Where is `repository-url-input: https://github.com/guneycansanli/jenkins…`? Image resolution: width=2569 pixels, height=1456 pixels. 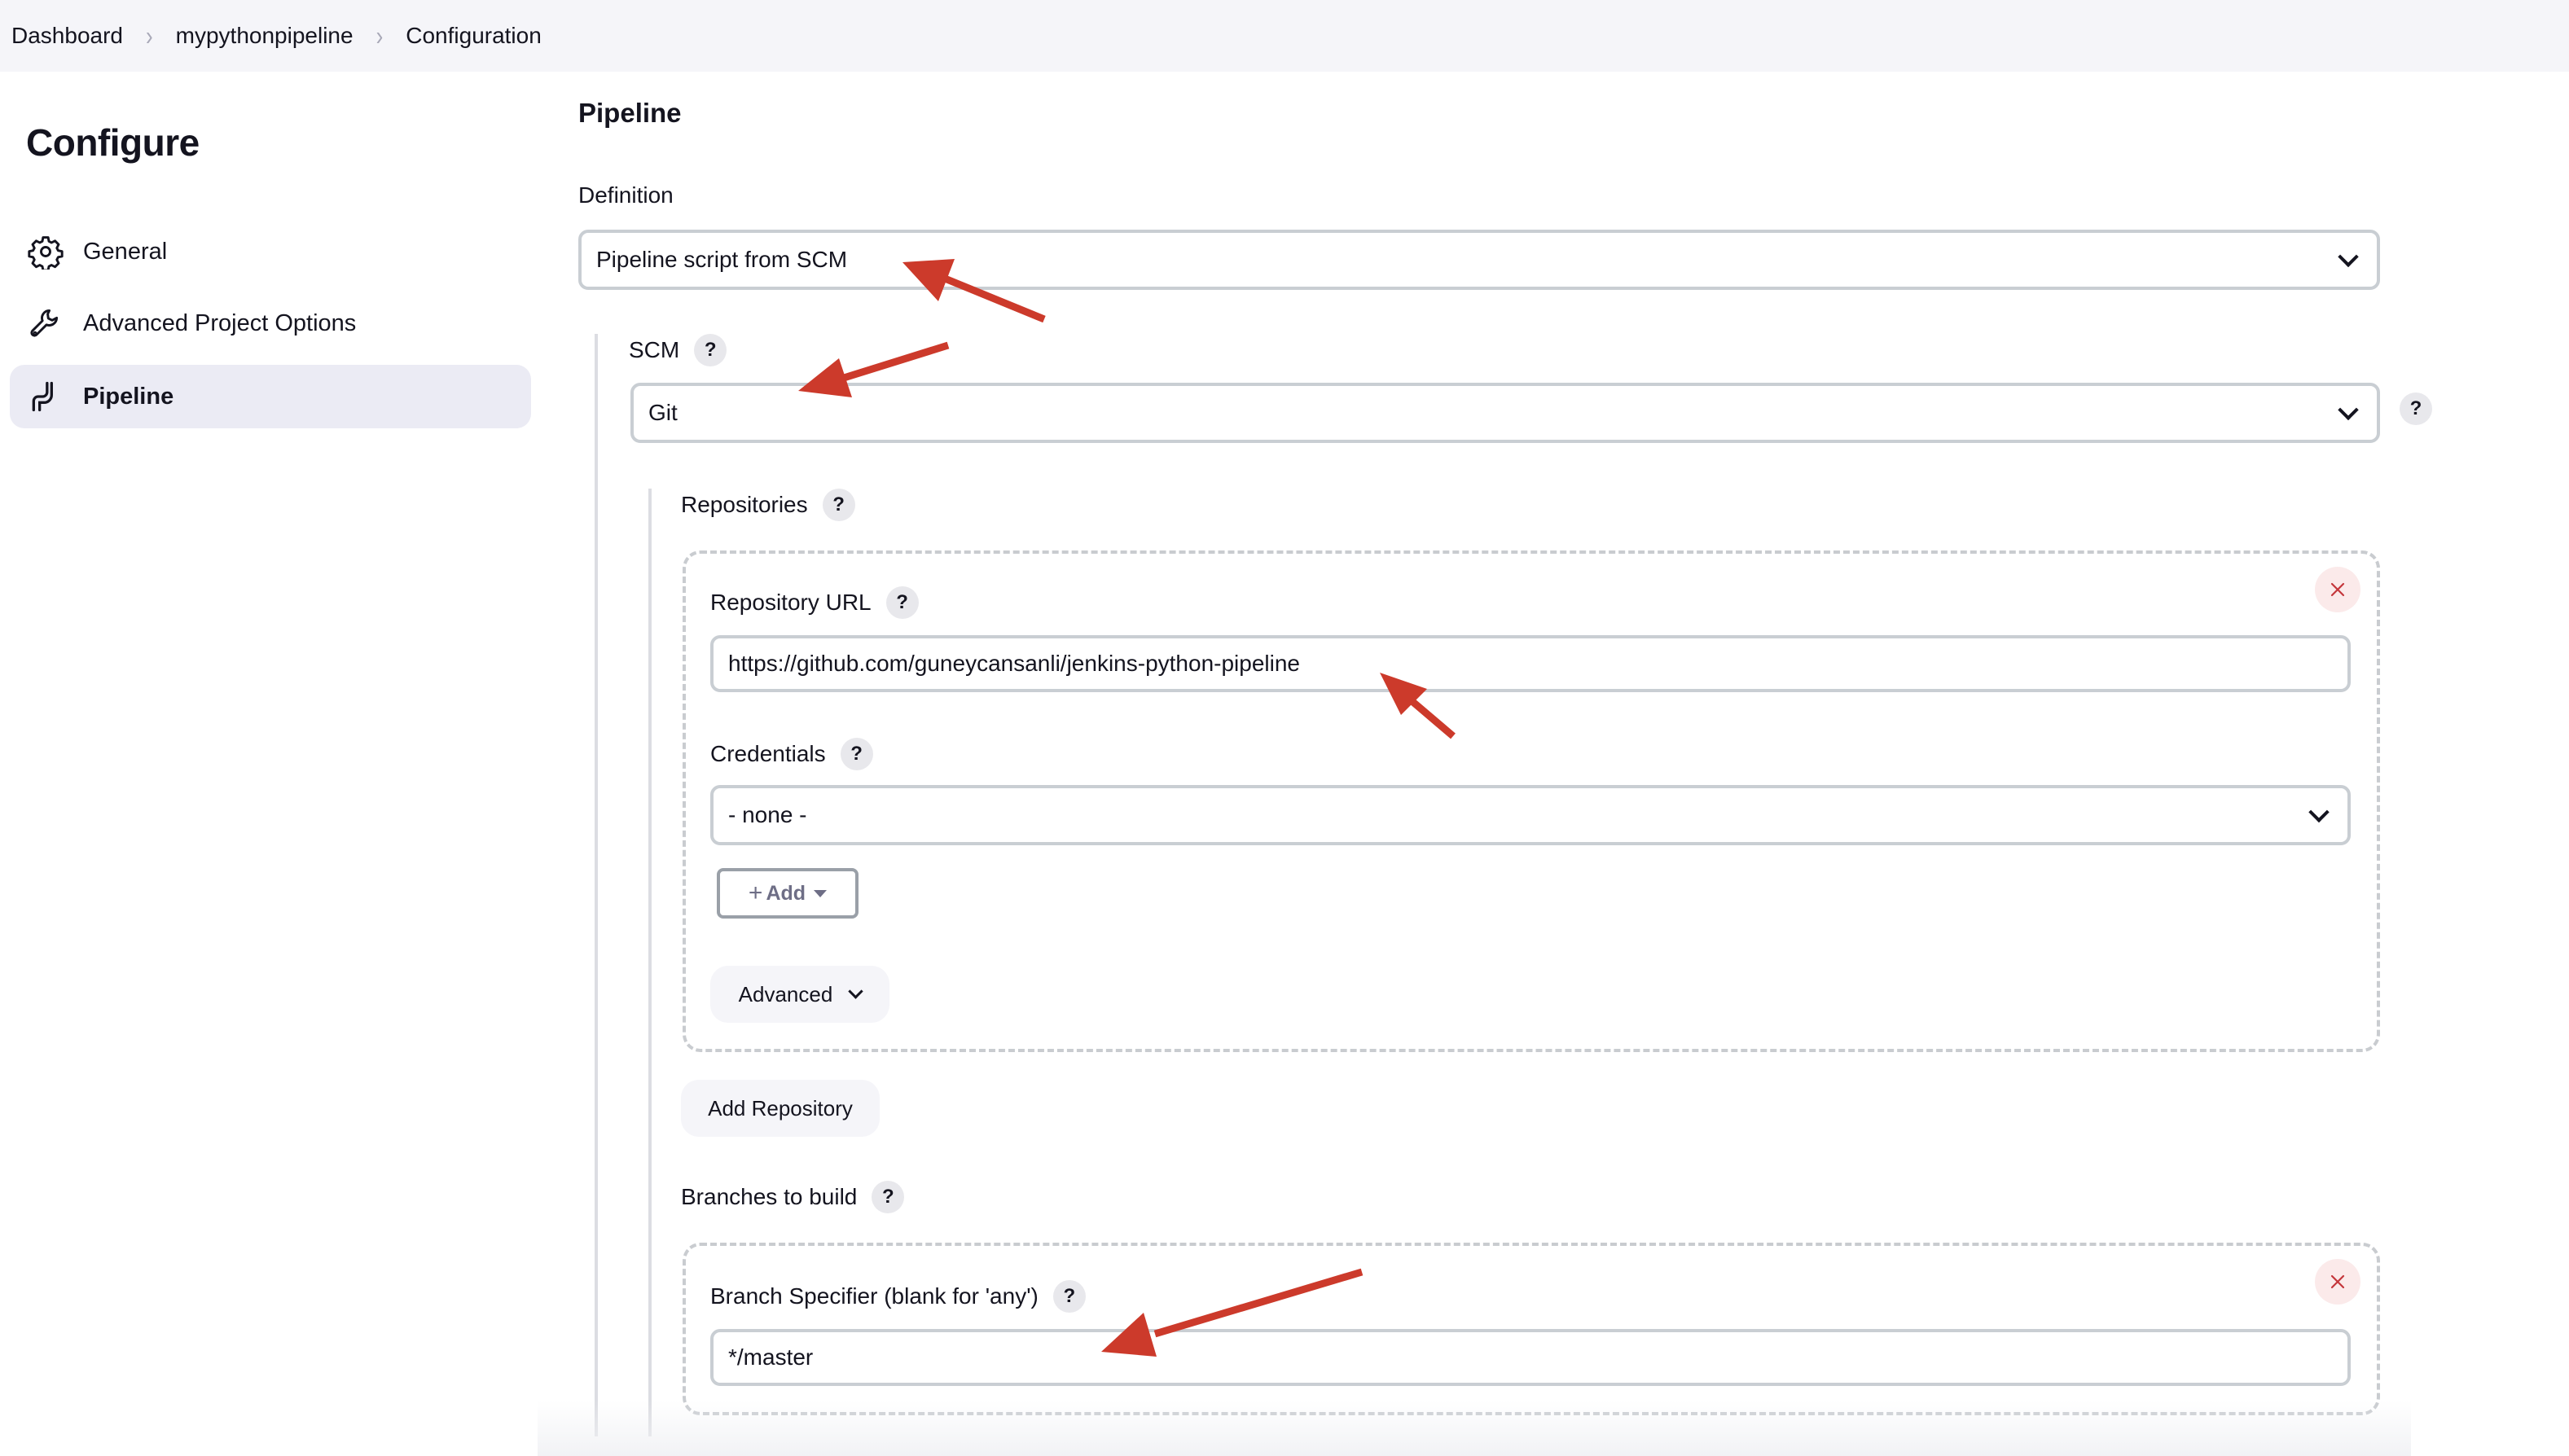
repository-url-input: https://github.com/guneycansanli/jenkins… is located at coordinates (1530, 663).